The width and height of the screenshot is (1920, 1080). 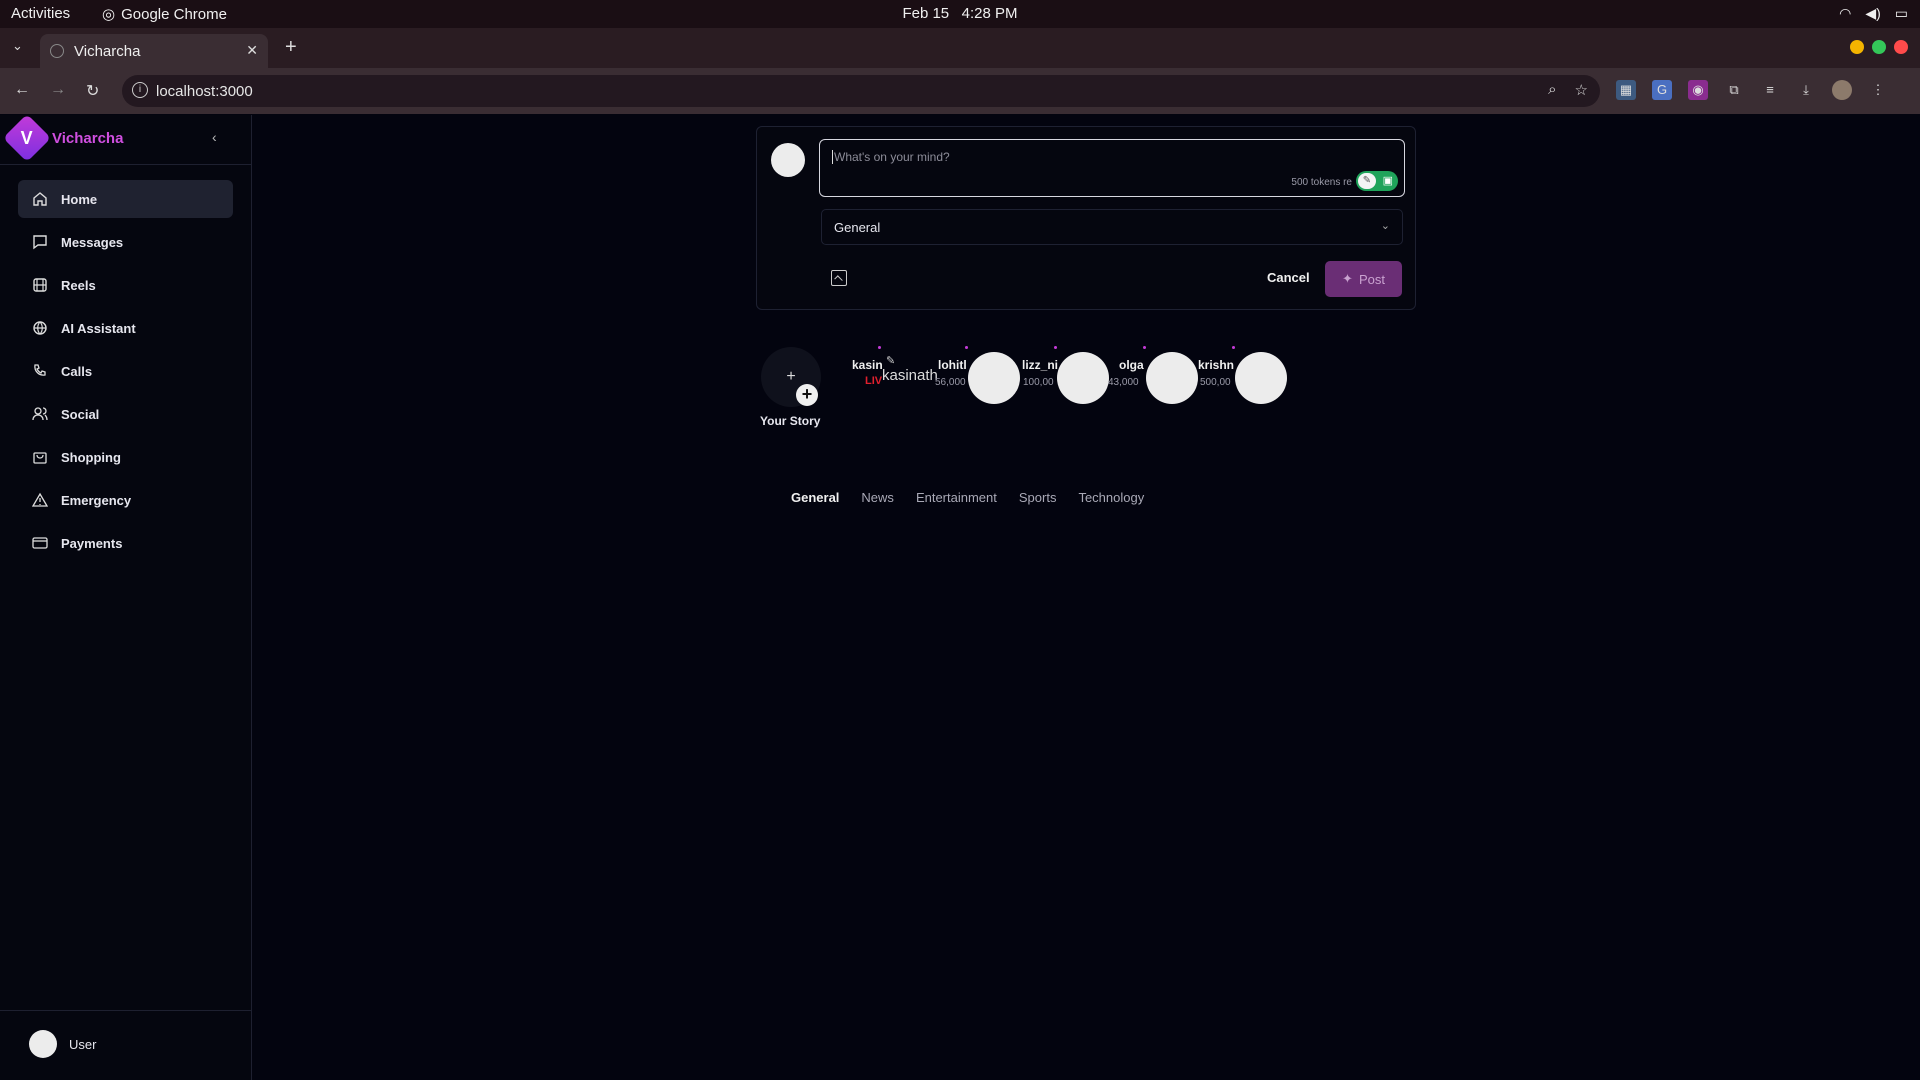 I want to click on volume-icon: ◀), so click(x=1873, y=13).